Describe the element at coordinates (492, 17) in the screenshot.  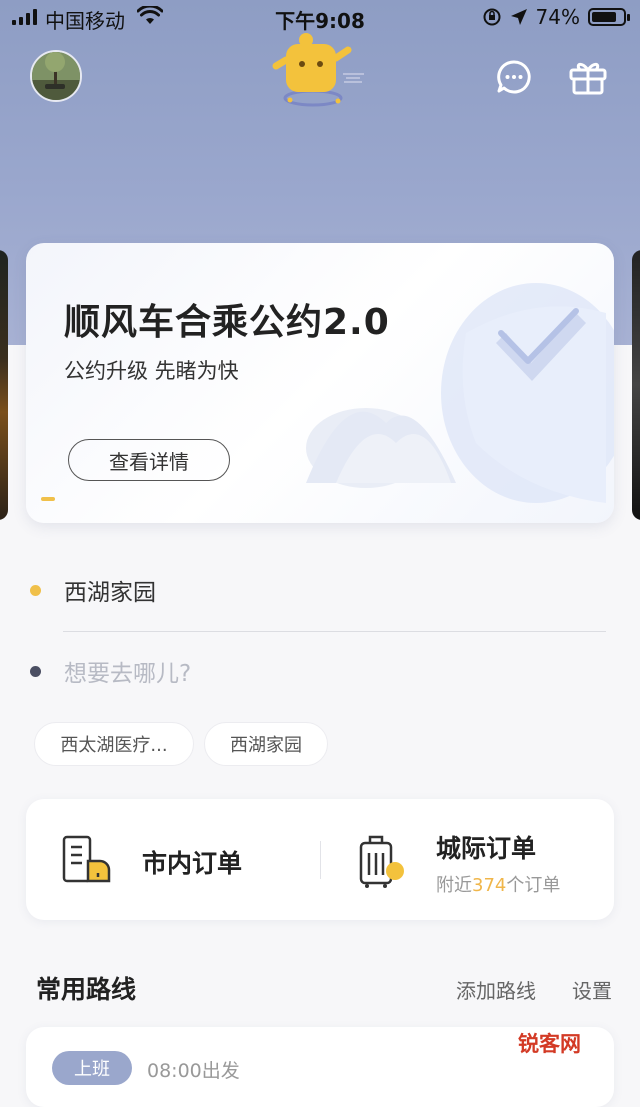
I see `orientation-lock-icon` at that location.